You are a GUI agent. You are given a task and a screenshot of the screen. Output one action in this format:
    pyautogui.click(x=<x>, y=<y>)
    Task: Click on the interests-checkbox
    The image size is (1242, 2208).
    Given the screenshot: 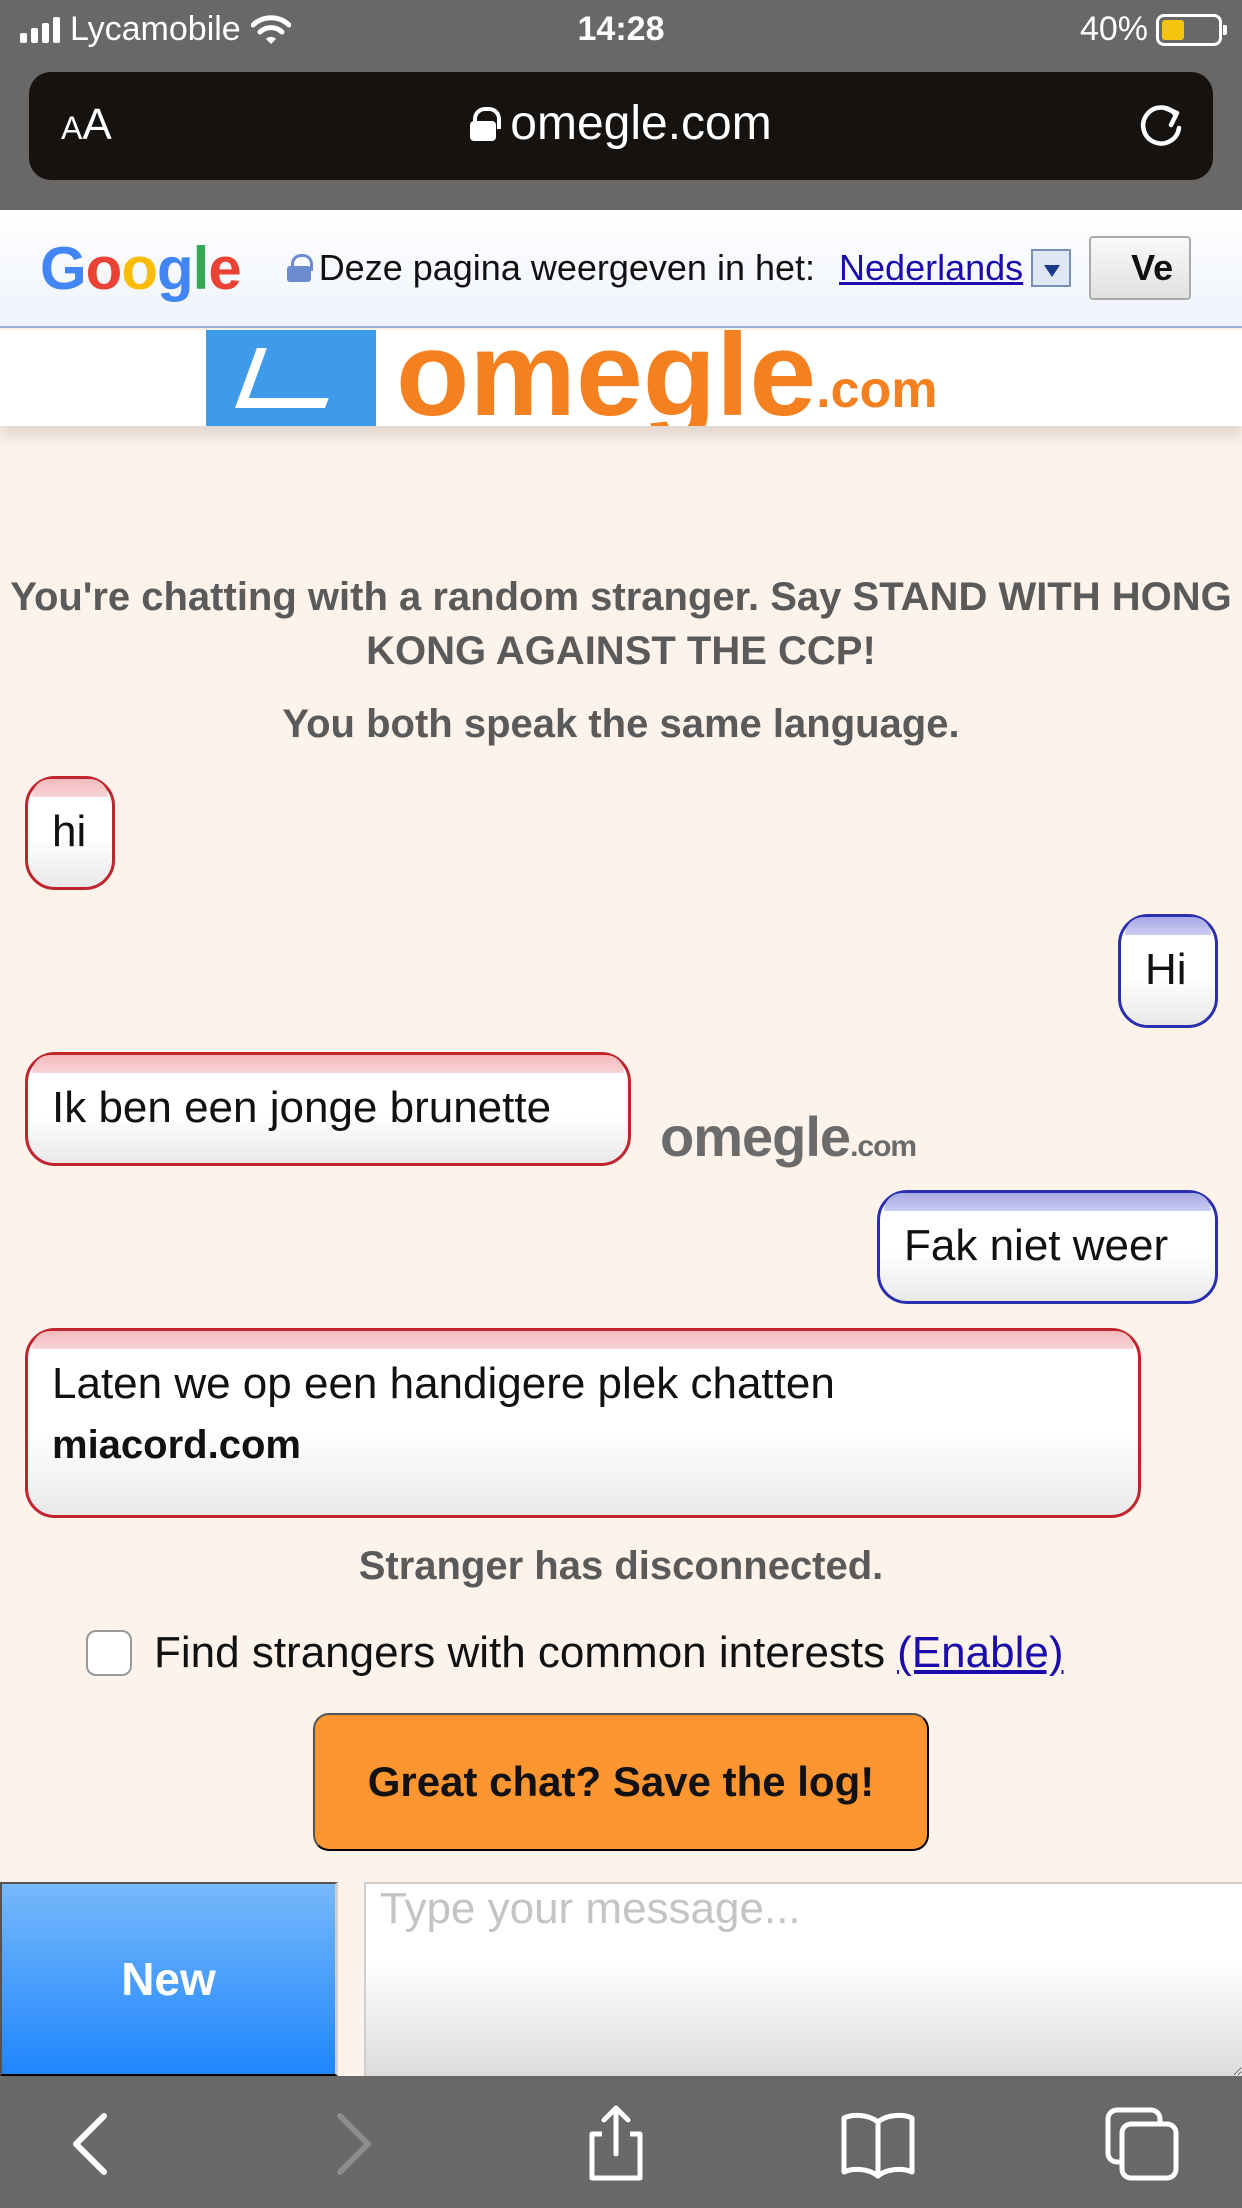 What is the action you would take?
    pyautogui.click(x=109, y=1653)
    